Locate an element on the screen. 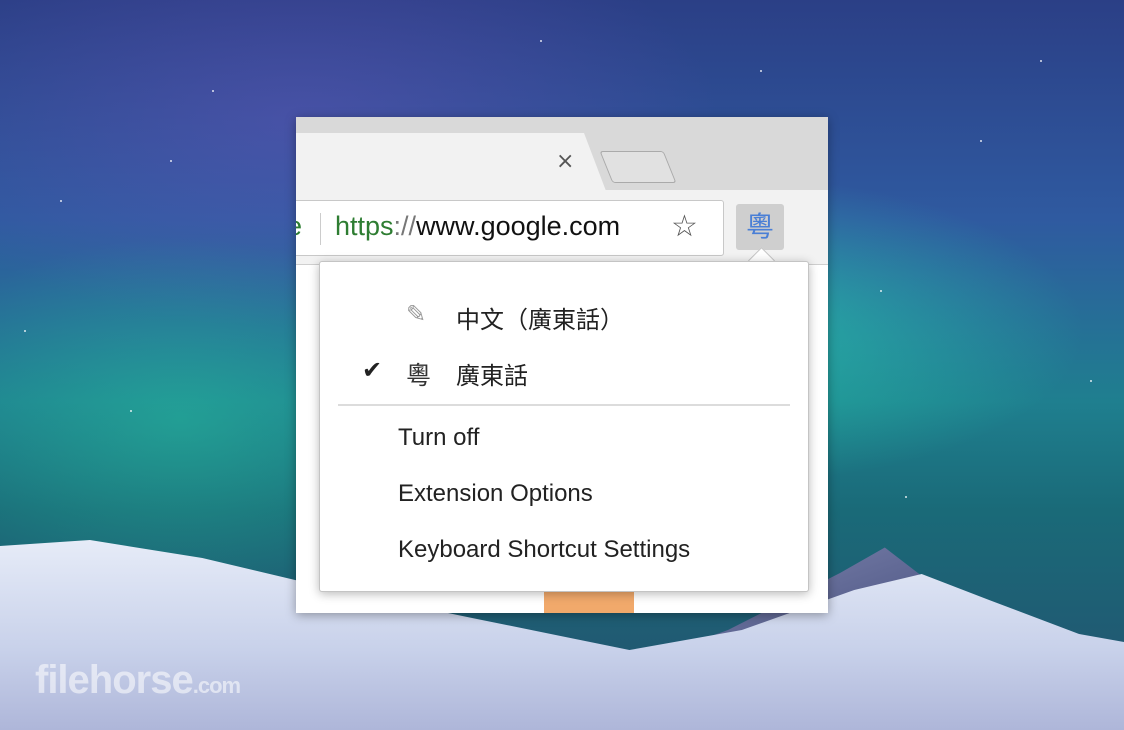  url-host: www.google.com is located at coordinates (518, 226).